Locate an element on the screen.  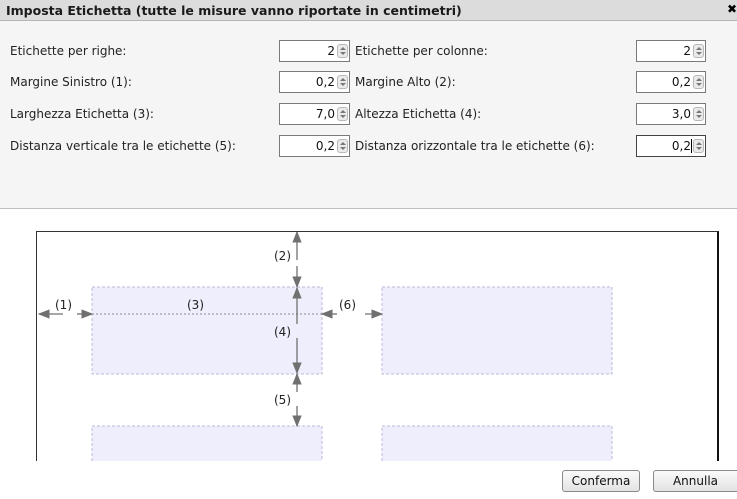
vertical-gap-value: 0,2 is located at coordinates (325, 146).